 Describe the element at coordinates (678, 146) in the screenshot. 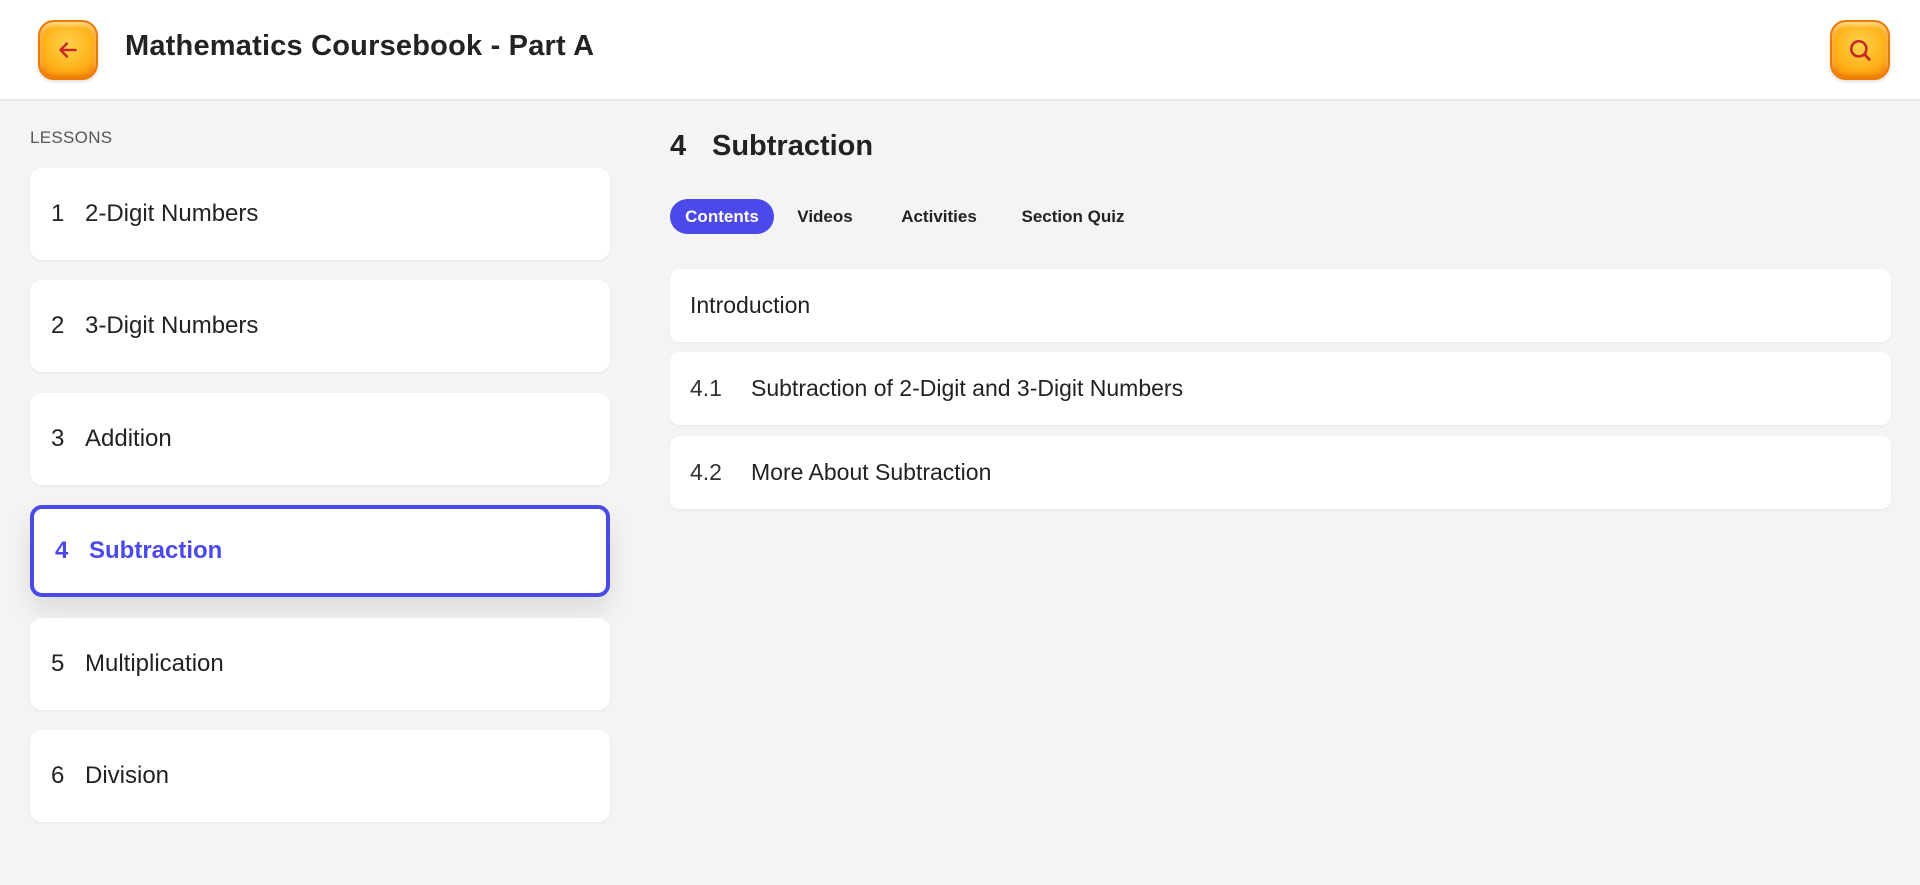

I see `section-number: 4` at that location.